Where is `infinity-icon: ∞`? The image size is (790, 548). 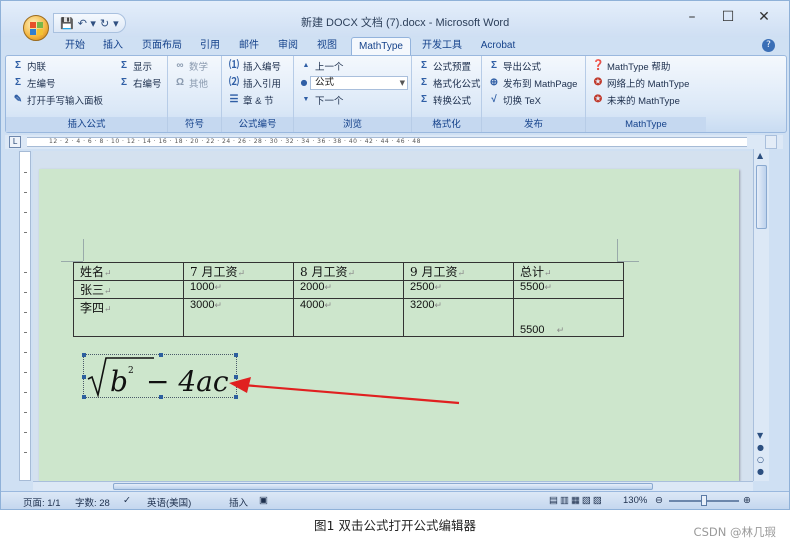
infinity-icon: ∞ is located at coordinates (180, 65).